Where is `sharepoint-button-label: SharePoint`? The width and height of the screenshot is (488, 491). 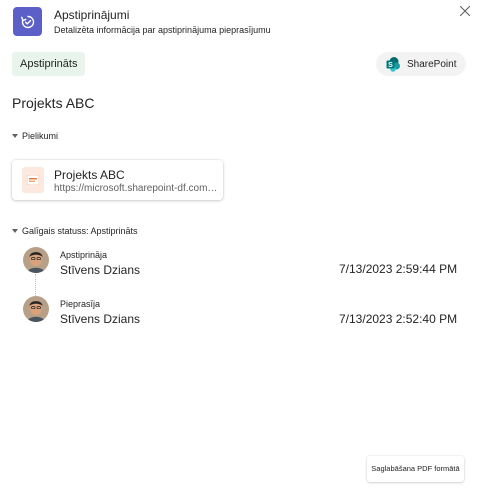 sharepoint-button-label: SharePoint is located at coordinates (432, 64).